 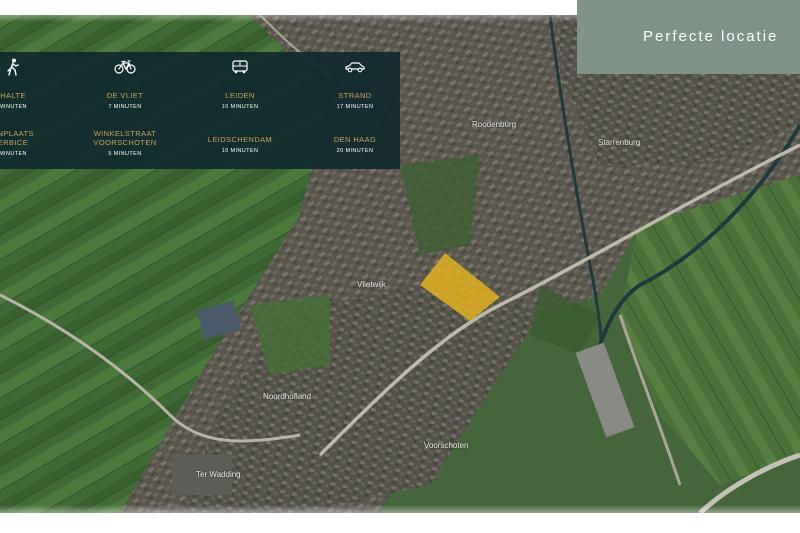 What do you see at coordinates (125, 133) in the screenshot?
I see `bike-destination-2-line1: WINKELSTRAAT` at bounding box center [125, 133].